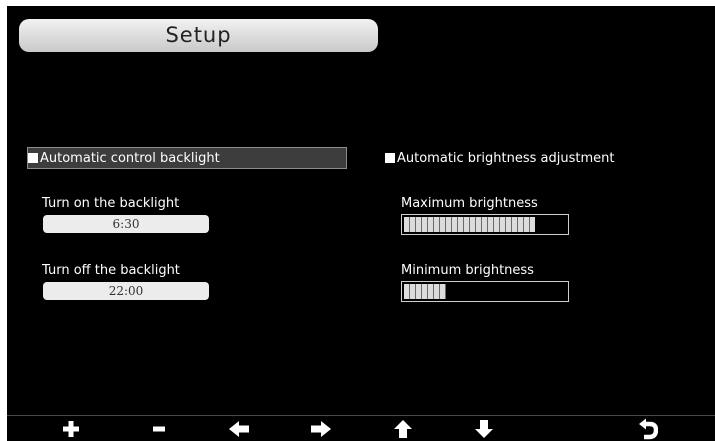 The width and height of the screenshot is (715, 441). I want to click on right-button, so click(321, 428).